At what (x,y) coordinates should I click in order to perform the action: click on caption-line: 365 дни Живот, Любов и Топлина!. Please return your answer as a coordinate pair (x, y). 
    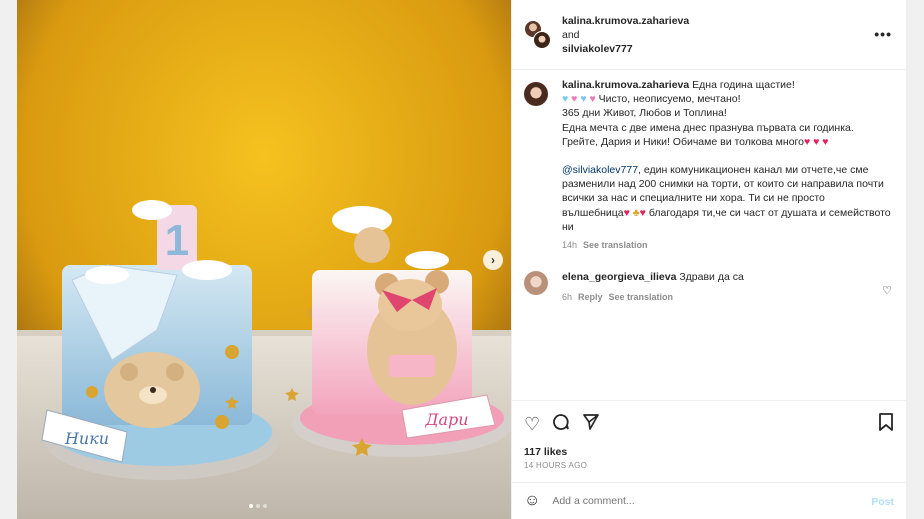
    Looking at the image, I should click on (644, 113).